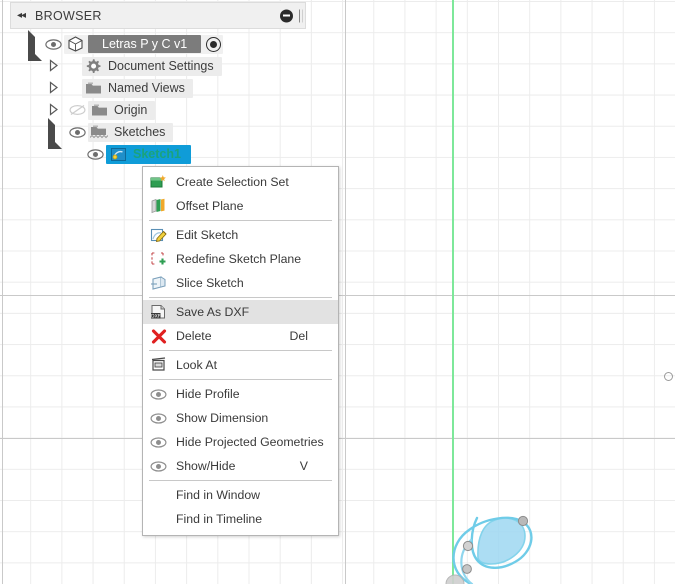 The image size is (675, 584). Describe the element at coordinates (240, 235) in the screenshot. I see `menu-item-edit-sketch: Edit Sketch` at that location.